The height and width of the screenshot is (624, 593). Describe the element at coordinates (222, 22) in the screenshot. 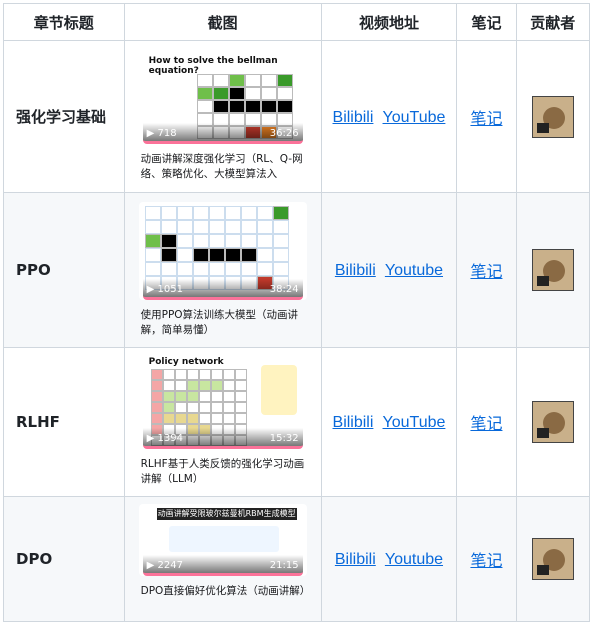

I see `header-screenshot: 截图` at that location.